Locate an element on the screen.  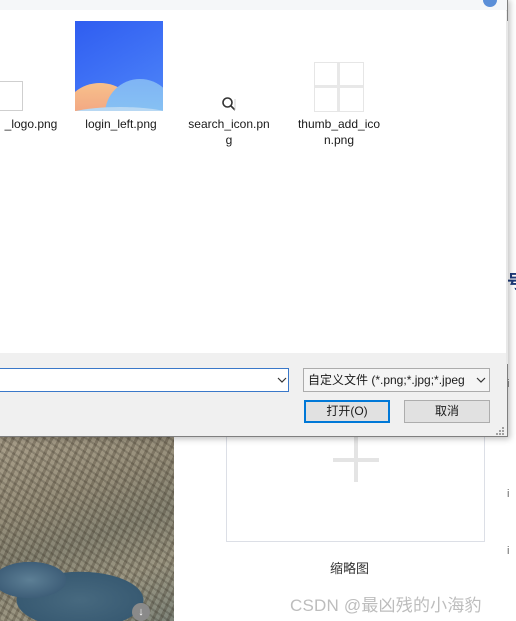
map-download-icon: ↓ is located at coordinates (141, 612).